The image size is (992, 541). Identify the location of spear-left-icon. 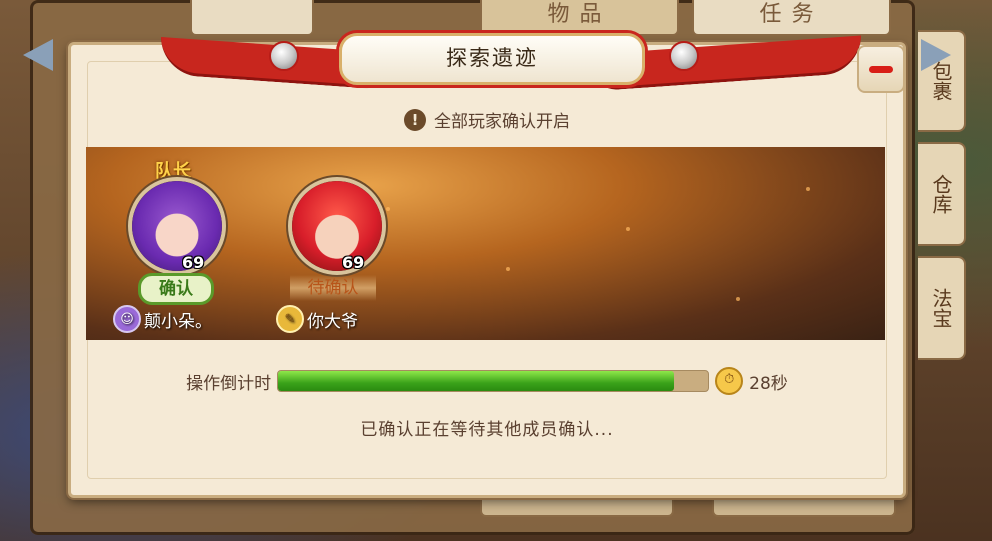
(38, 55).